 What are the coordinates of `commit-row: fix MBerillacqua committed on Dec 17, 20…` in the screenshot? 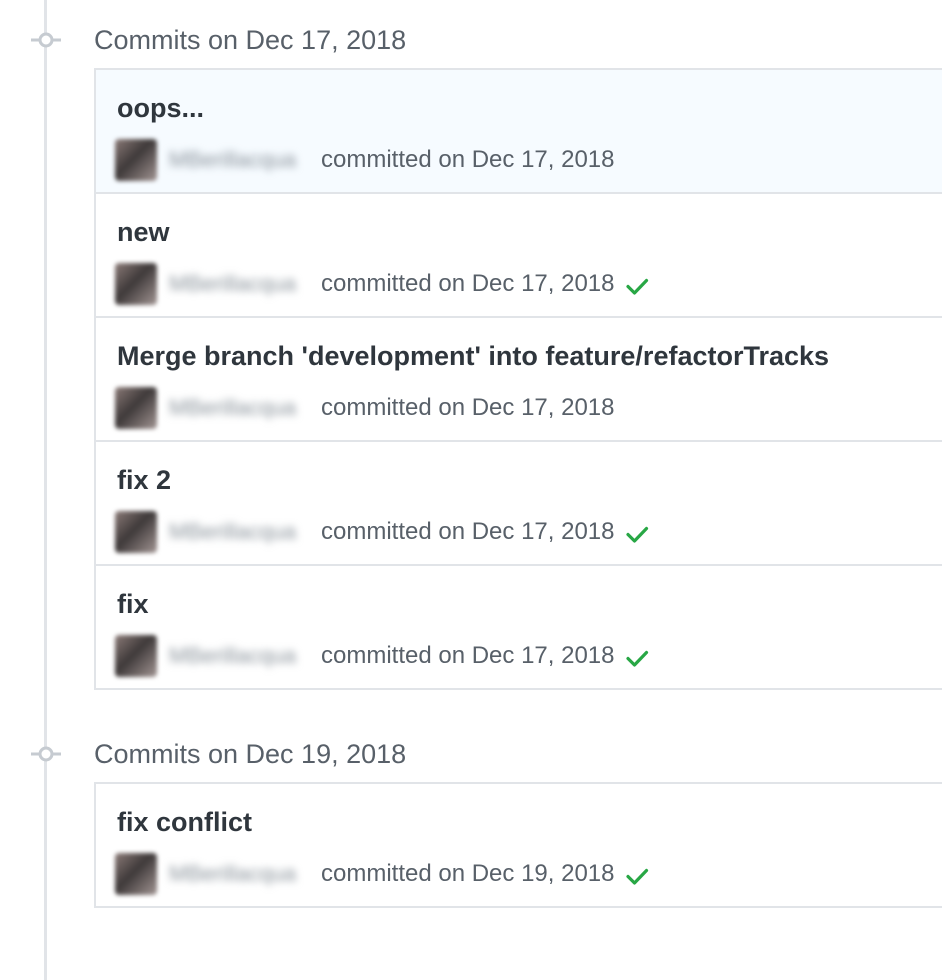 It's located at (519, 626).